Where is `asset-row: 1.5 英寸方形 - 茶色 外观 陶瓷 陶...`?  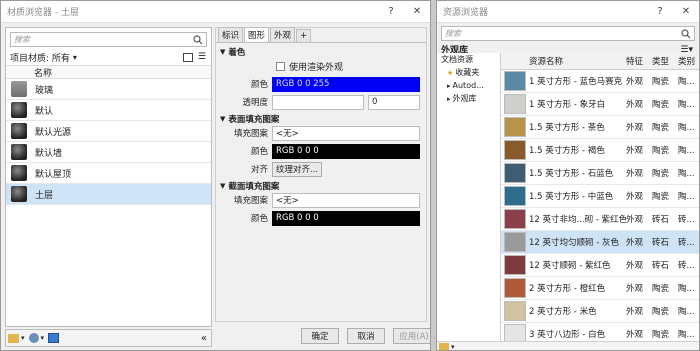 asset-row: 1.5 英寸方形 - 茶色 外观 陶瓷 陶... is located at coordinates (600, 127).